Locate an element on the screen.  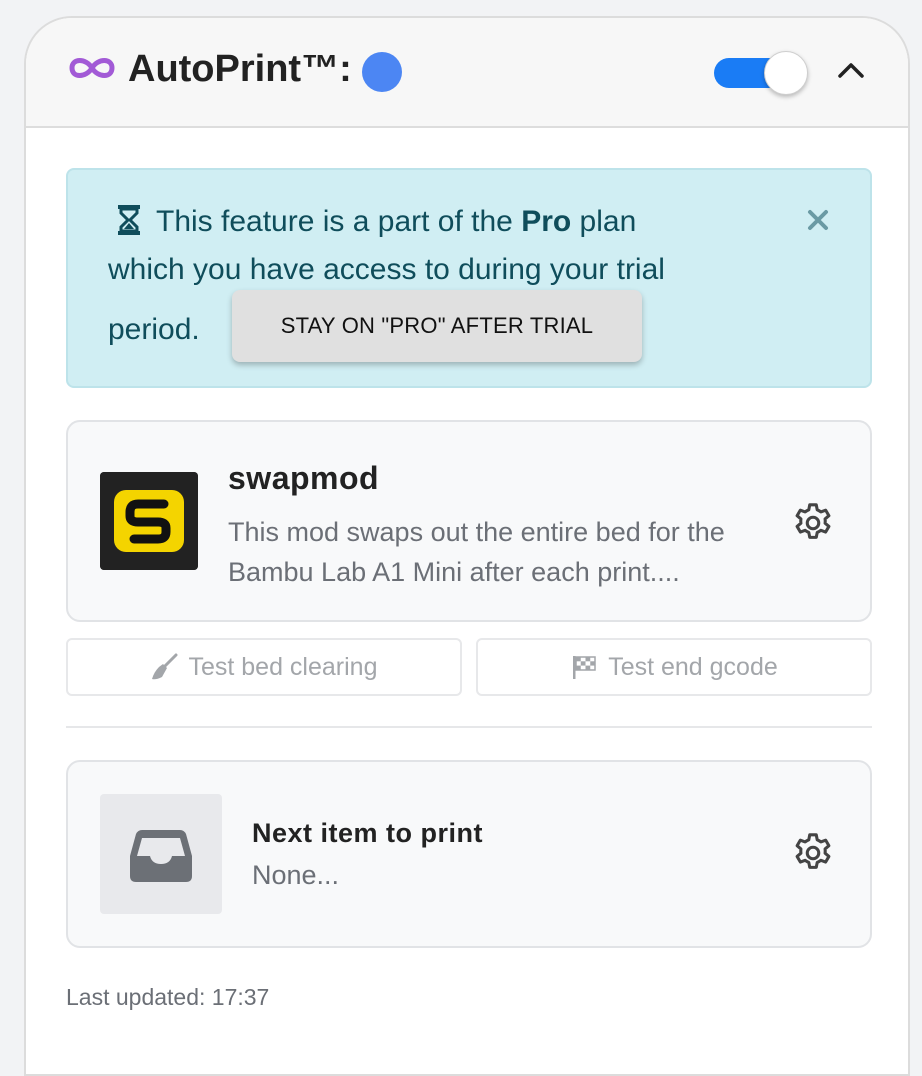
panel-title: AutoPrint™: is located at coordinates (240, 69).